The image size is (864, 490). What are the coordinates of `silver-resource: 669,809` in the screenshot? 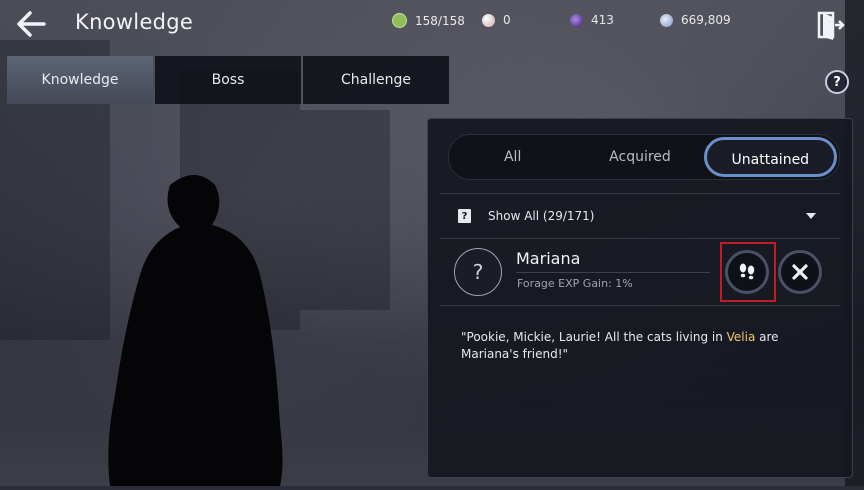 It's located at (695, 20).